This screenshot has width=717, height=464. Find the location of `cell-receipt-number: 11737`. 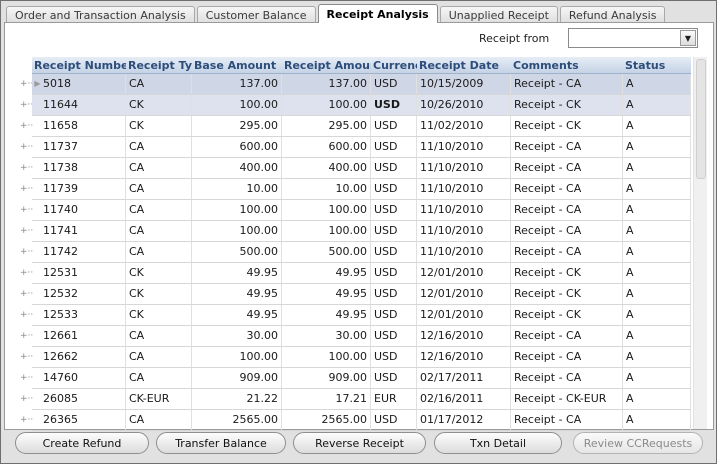

cell-receipt-number: 11737 is located at coordinates (83, 147).